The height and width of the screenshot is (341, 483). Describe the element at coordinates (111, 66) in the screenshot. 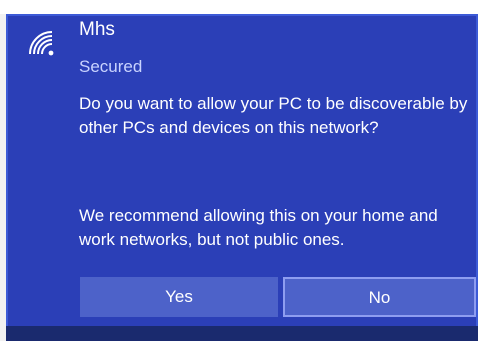

I see `network-status: Secured` at that location.